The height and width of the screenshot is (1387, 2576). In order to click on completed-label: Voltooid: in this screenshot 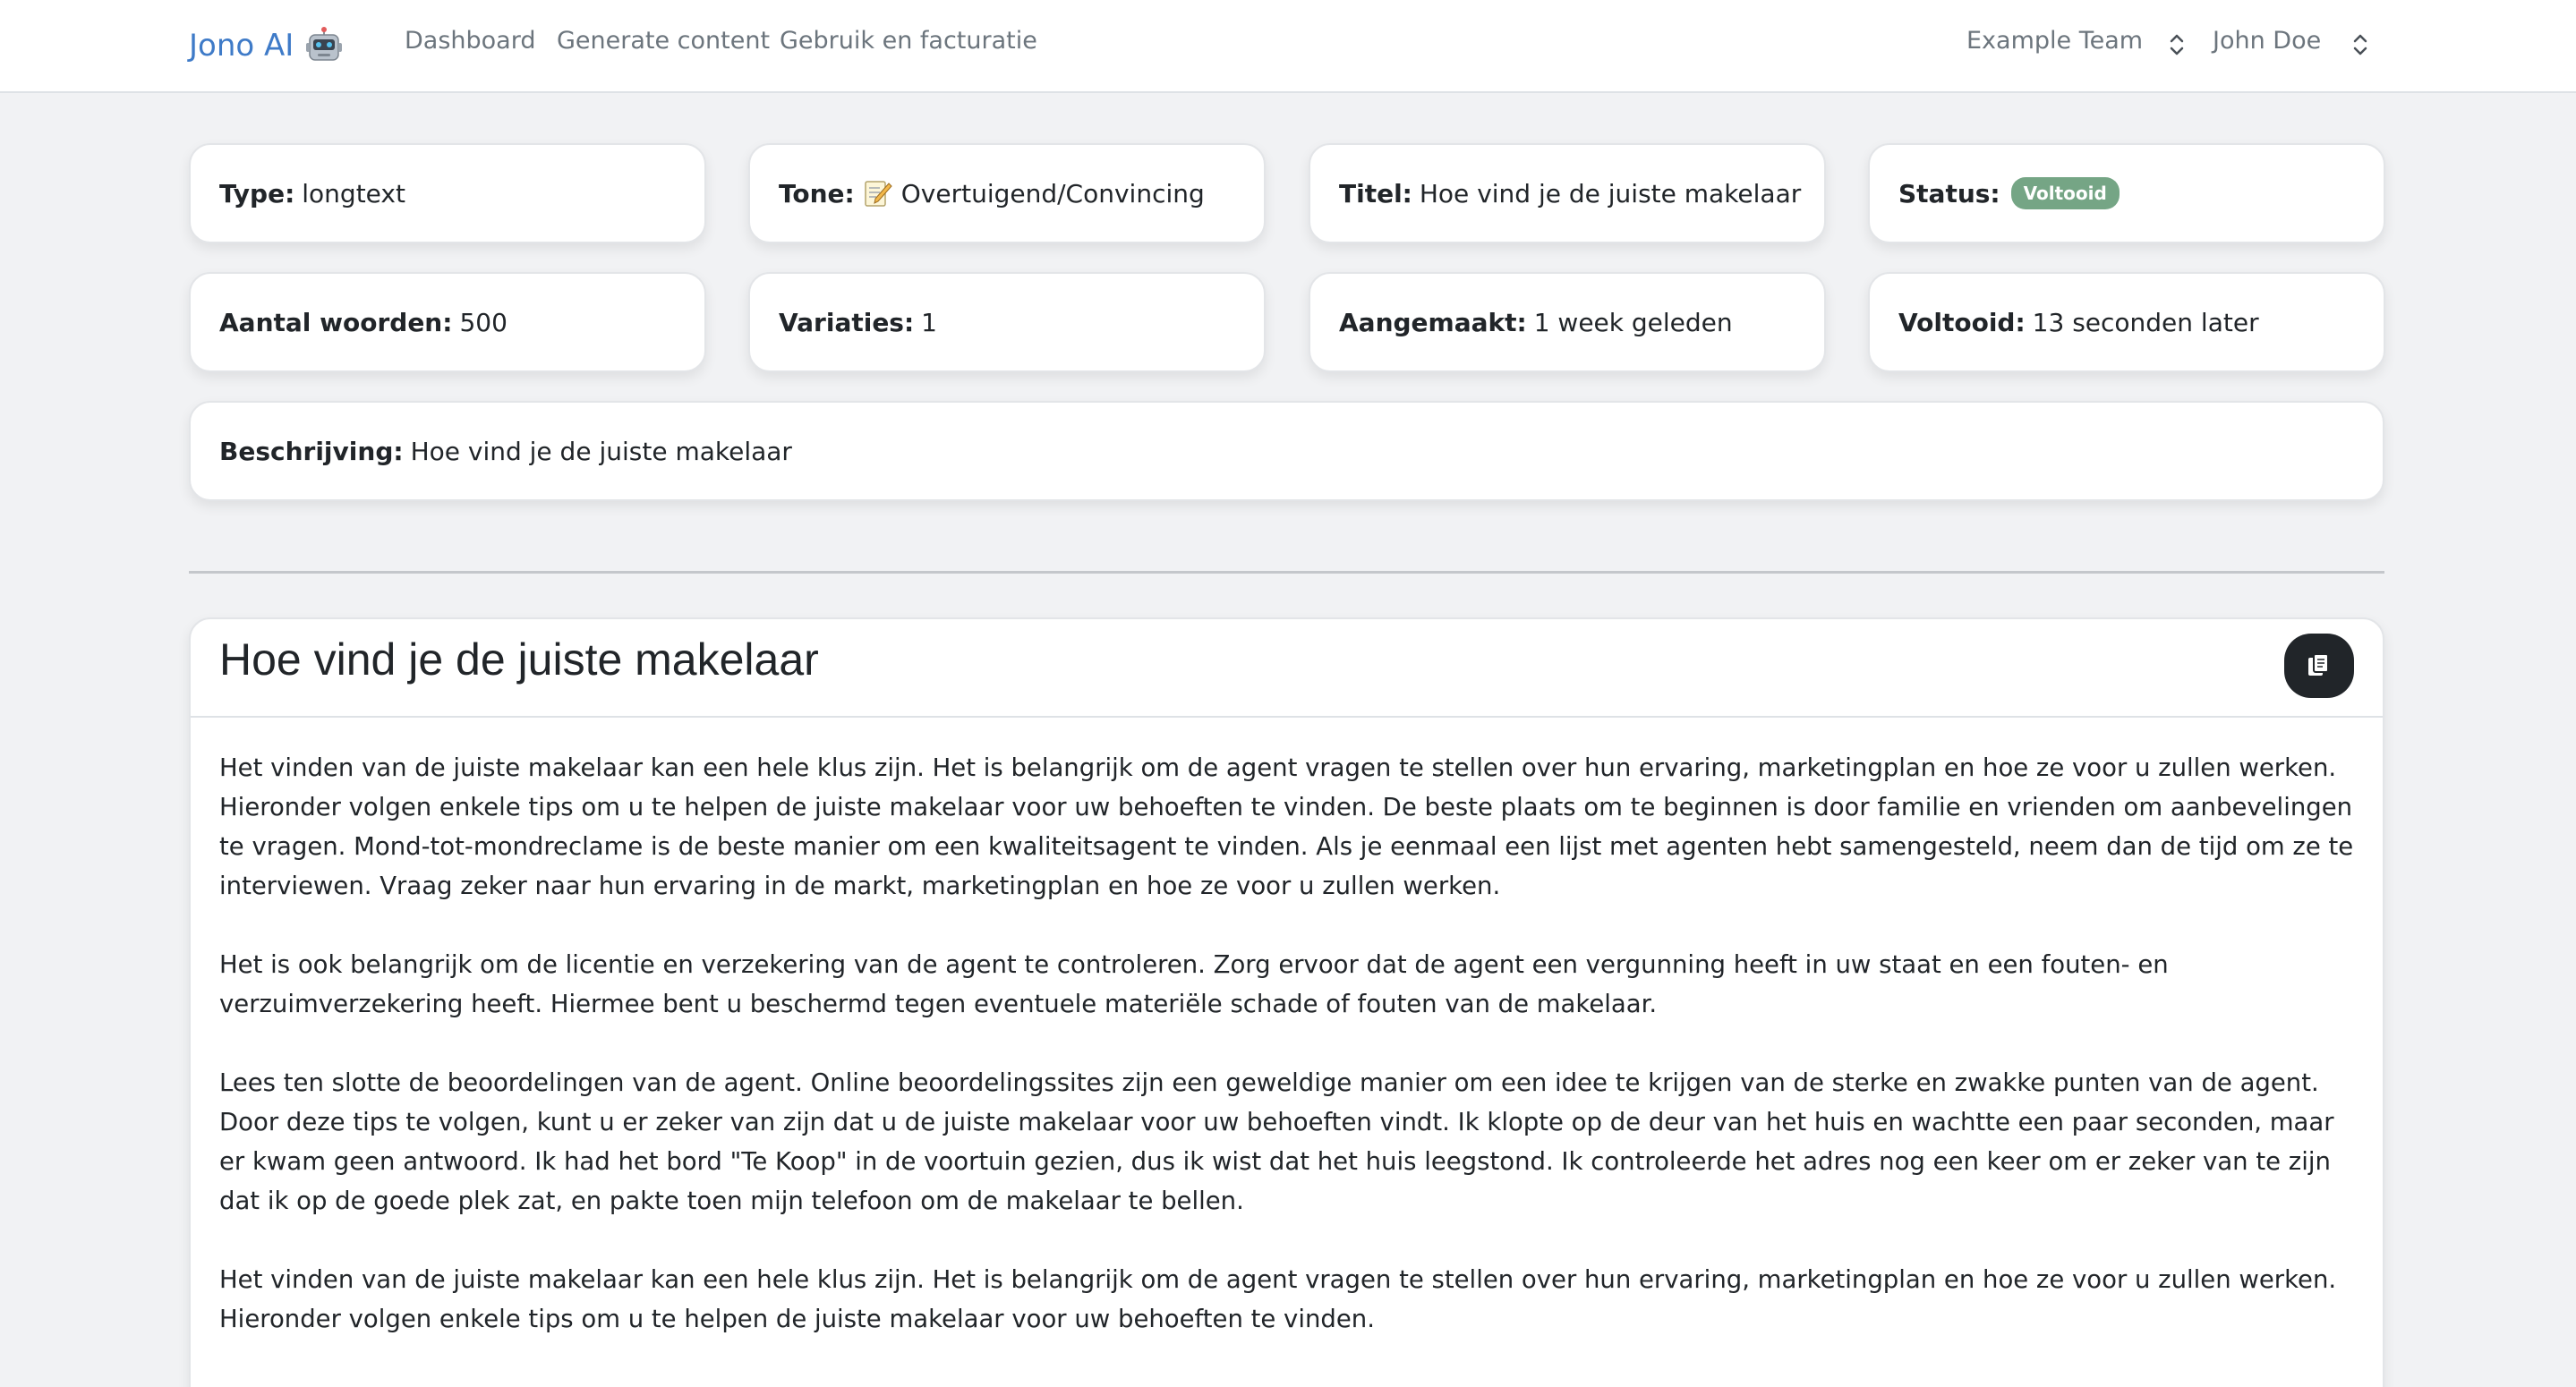, I will do `click(1962, 322)`.